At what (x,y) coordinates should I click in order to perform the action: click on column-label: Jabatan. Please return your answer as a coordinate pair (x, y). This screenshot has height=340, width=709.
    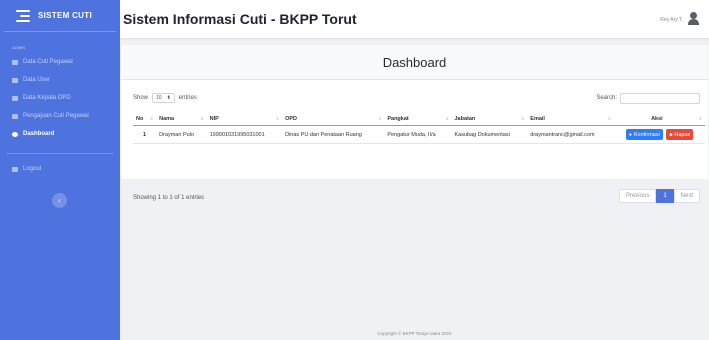
    Looking at the image, I should click on (465, 119).